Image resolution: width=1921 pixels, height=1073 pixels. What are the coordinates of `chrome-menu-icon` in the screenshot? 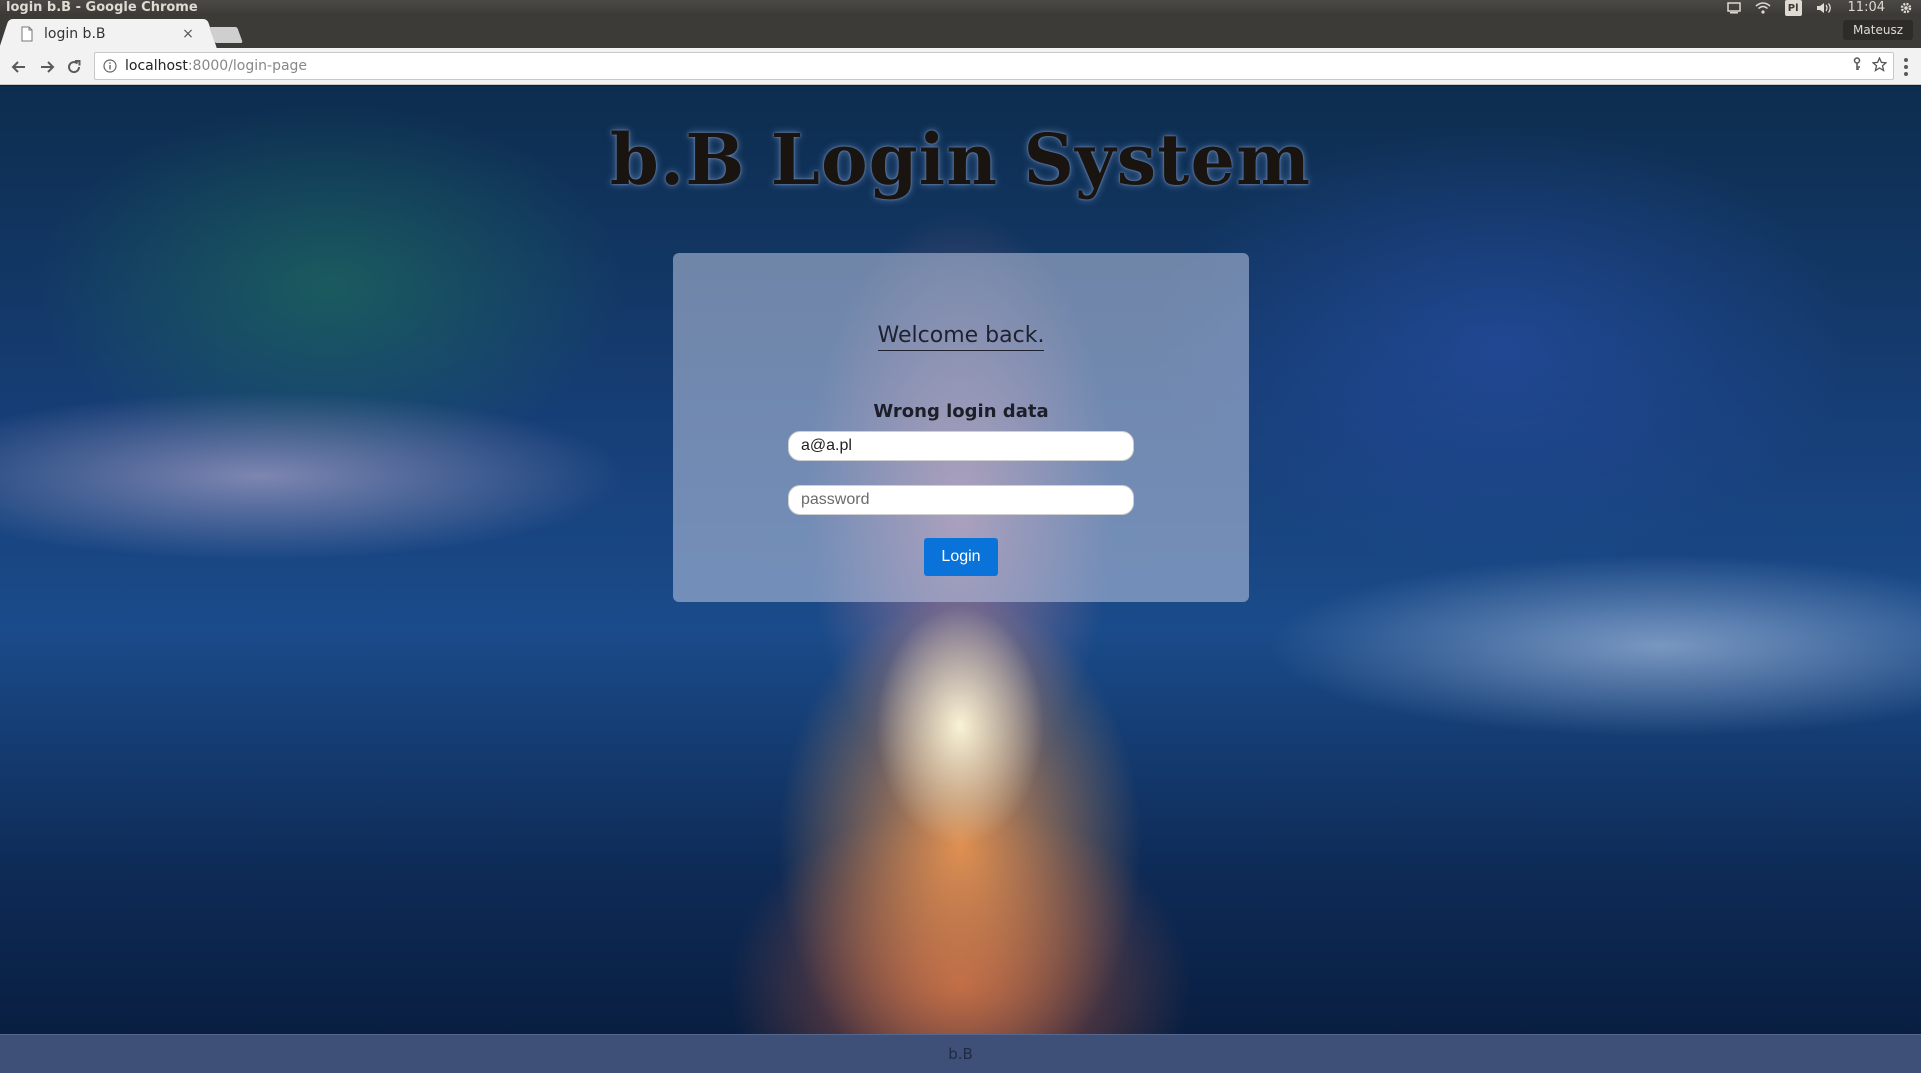 It's located at (1906, 67).